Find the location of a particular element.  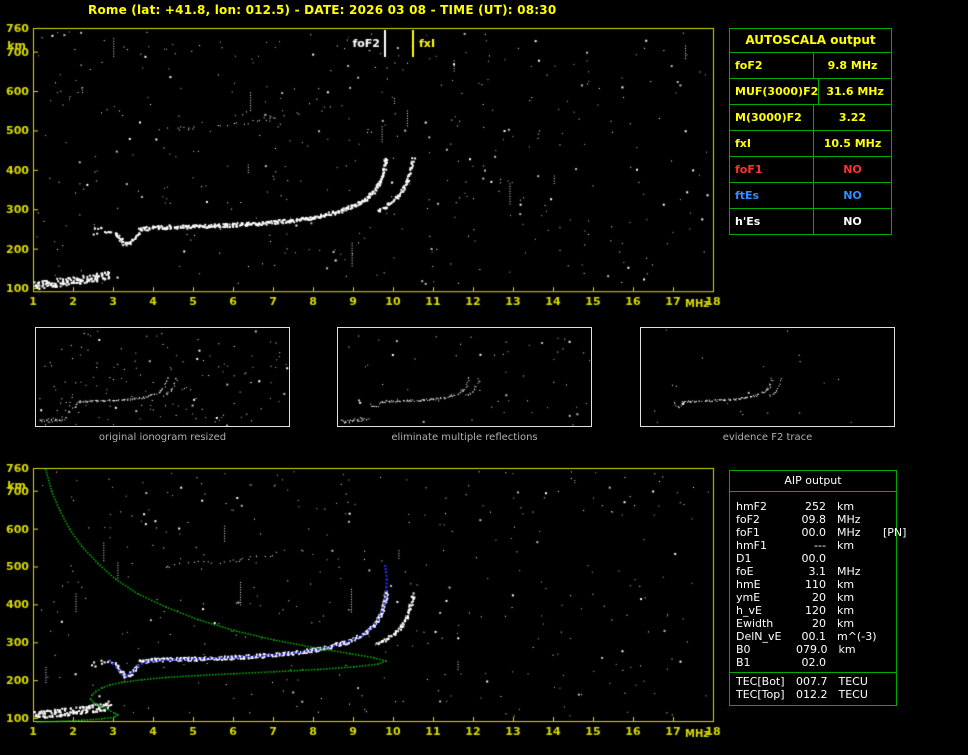

aip-name: D1 is located at coordinates (744, 558).